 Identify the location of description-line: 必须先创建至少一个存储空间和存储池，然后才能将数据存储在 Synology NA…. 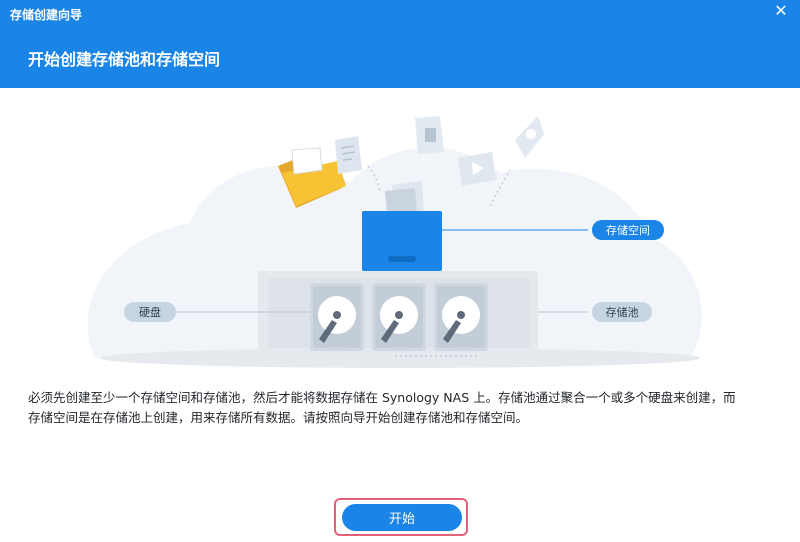
(382, 397).